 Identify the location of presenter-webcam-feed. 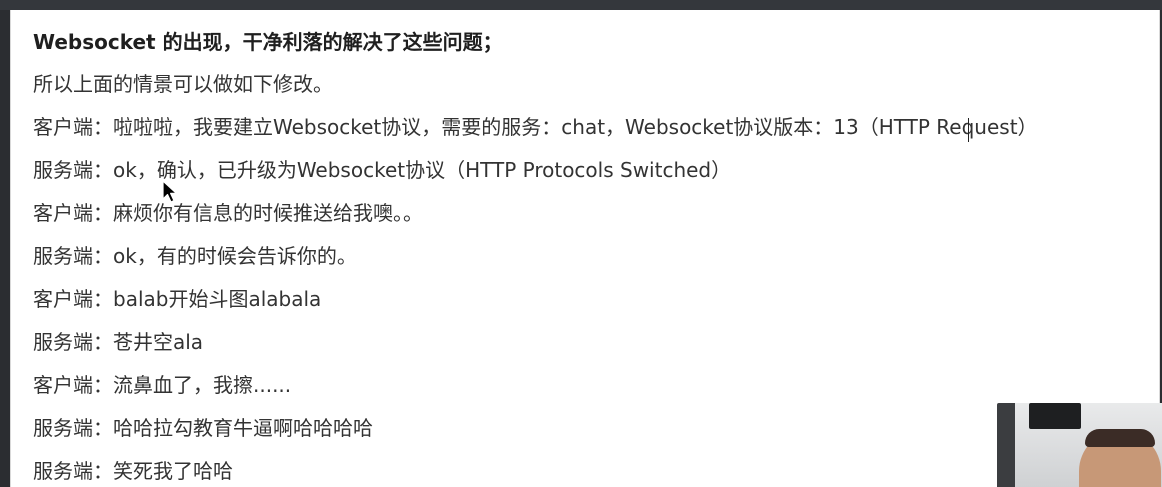
(1079, 445).